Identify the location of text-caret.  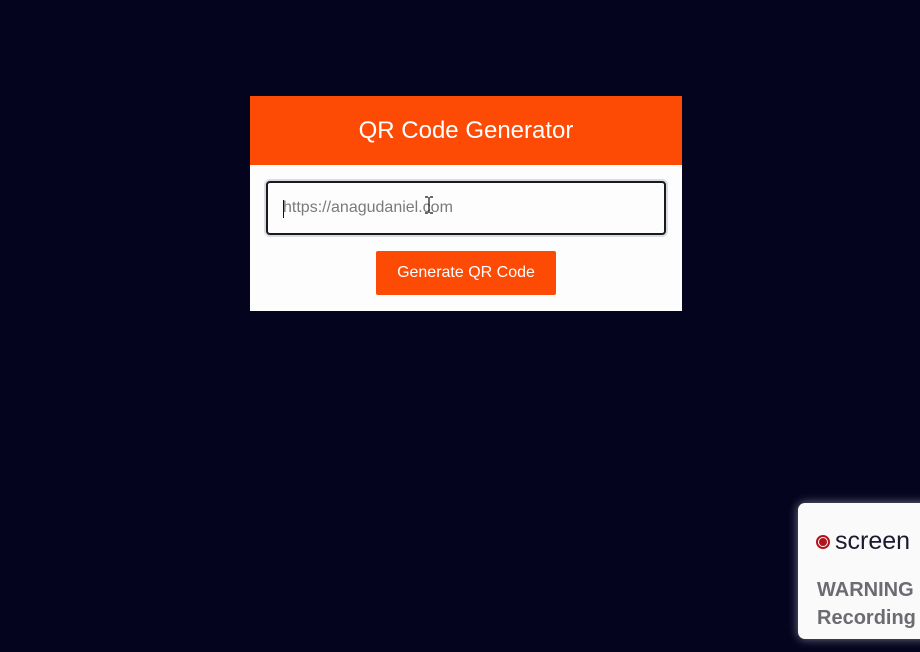
(283, 209).